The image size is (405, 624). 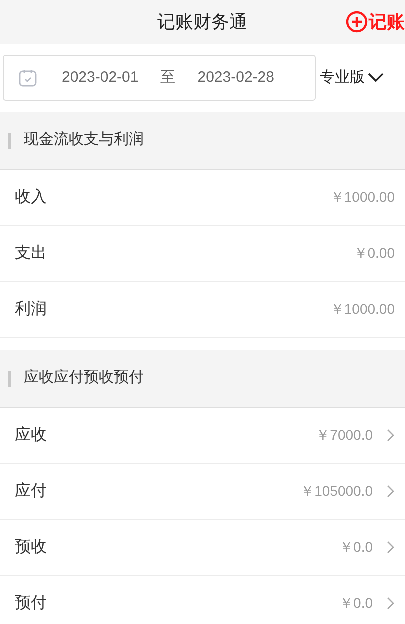 What do you see at coordinates (100, 78) in the screenshot?
I see `start-date: 2023-02-01` at bounding box center [100, 78].